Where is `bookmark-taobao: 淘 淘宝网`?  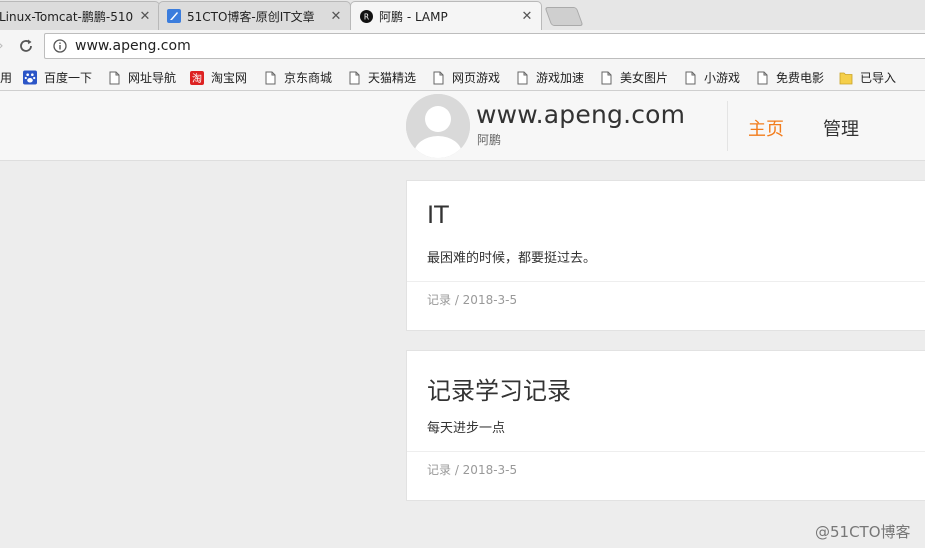
bookmark-taobao: 淘 淘宝网 is located at coordinates (218, 77).